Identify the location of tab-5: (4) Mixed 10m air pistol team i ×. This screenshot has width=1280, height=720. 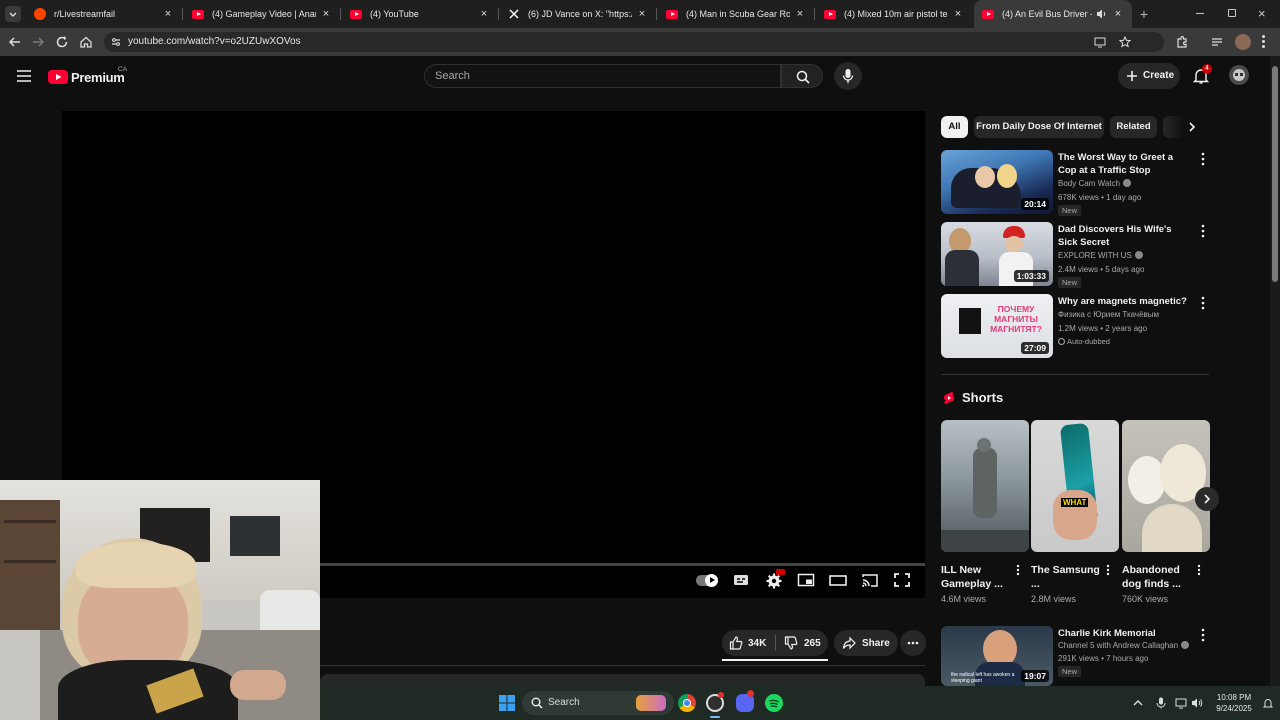
(894, 14).